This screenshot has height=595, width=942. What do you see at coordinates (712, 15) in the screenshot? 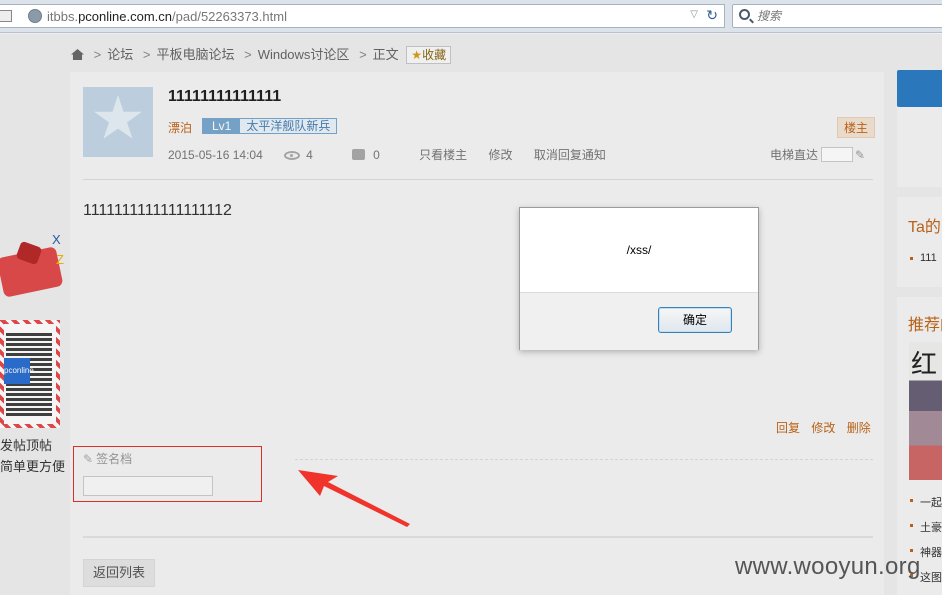
I see `reload-icon: ↻` at bounding box center [712, 15].